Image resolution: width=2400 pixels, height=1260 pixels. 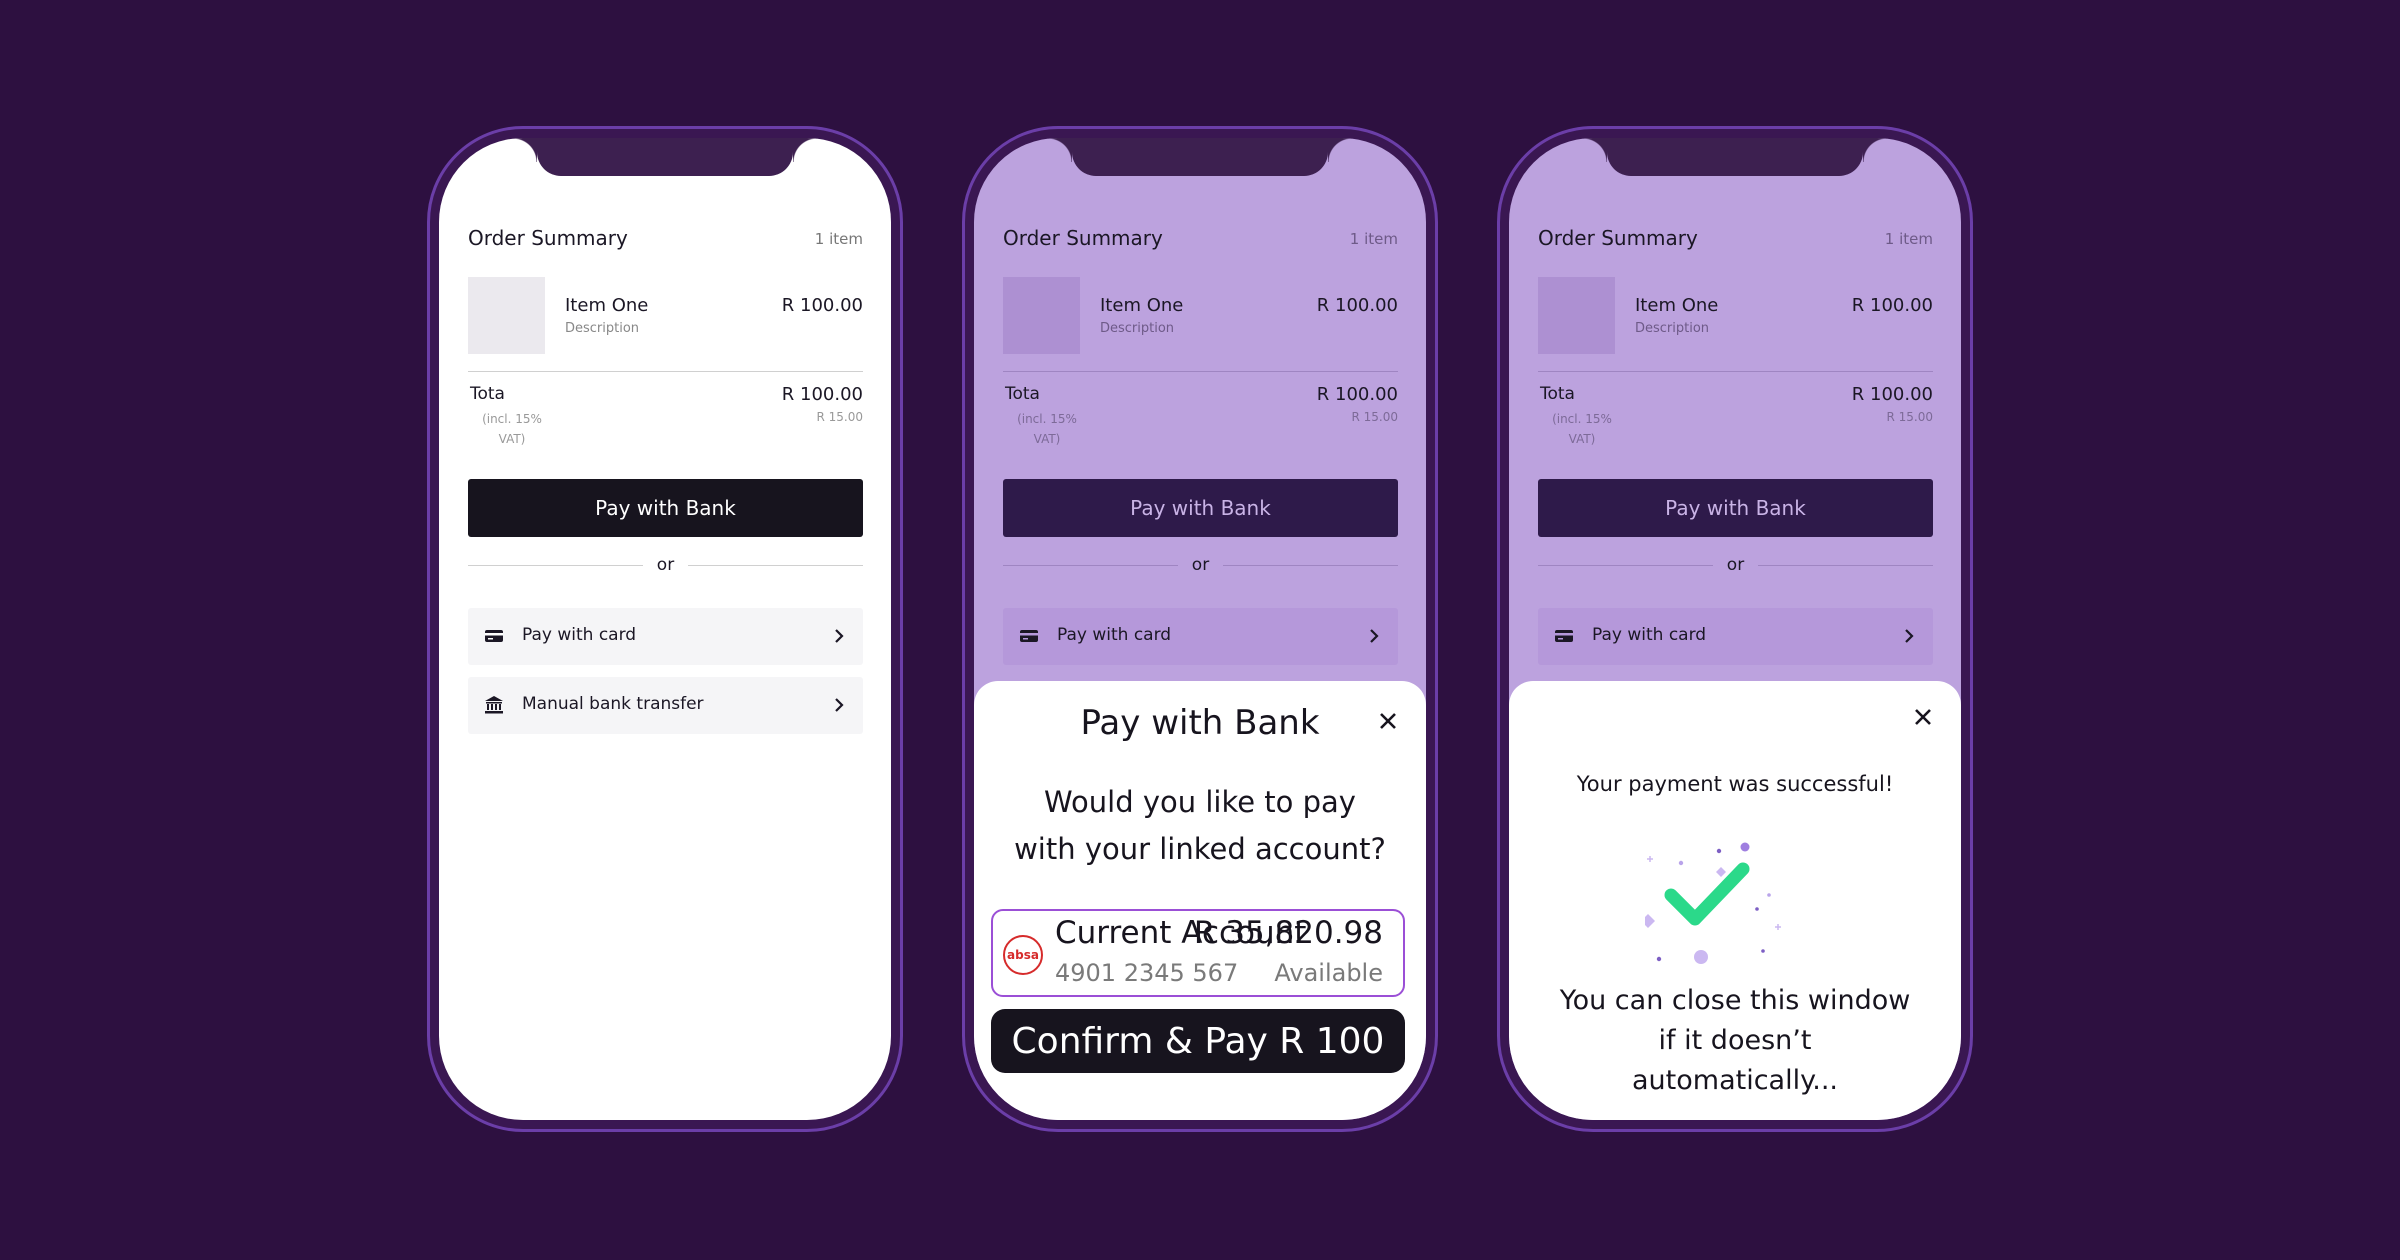 I want to click on confirm-pay-button: Confirm & Pay R 100, so click(x=1198, y=1041).